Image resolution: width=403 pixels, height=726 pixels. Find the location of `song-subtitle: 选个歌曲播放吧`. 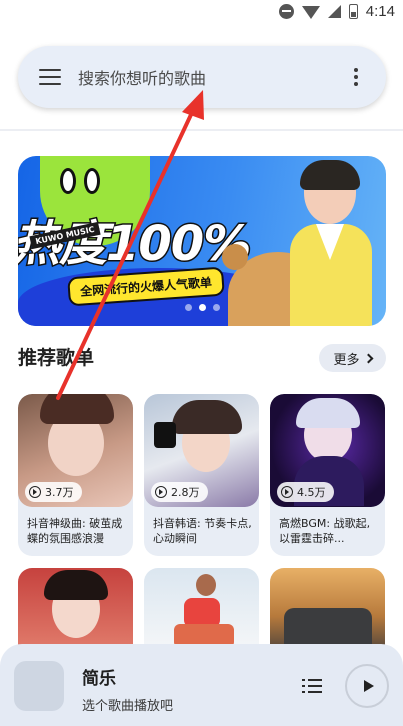

song-subtitle: 选个歌曲播放吧 is located at coordinates (128, 706).